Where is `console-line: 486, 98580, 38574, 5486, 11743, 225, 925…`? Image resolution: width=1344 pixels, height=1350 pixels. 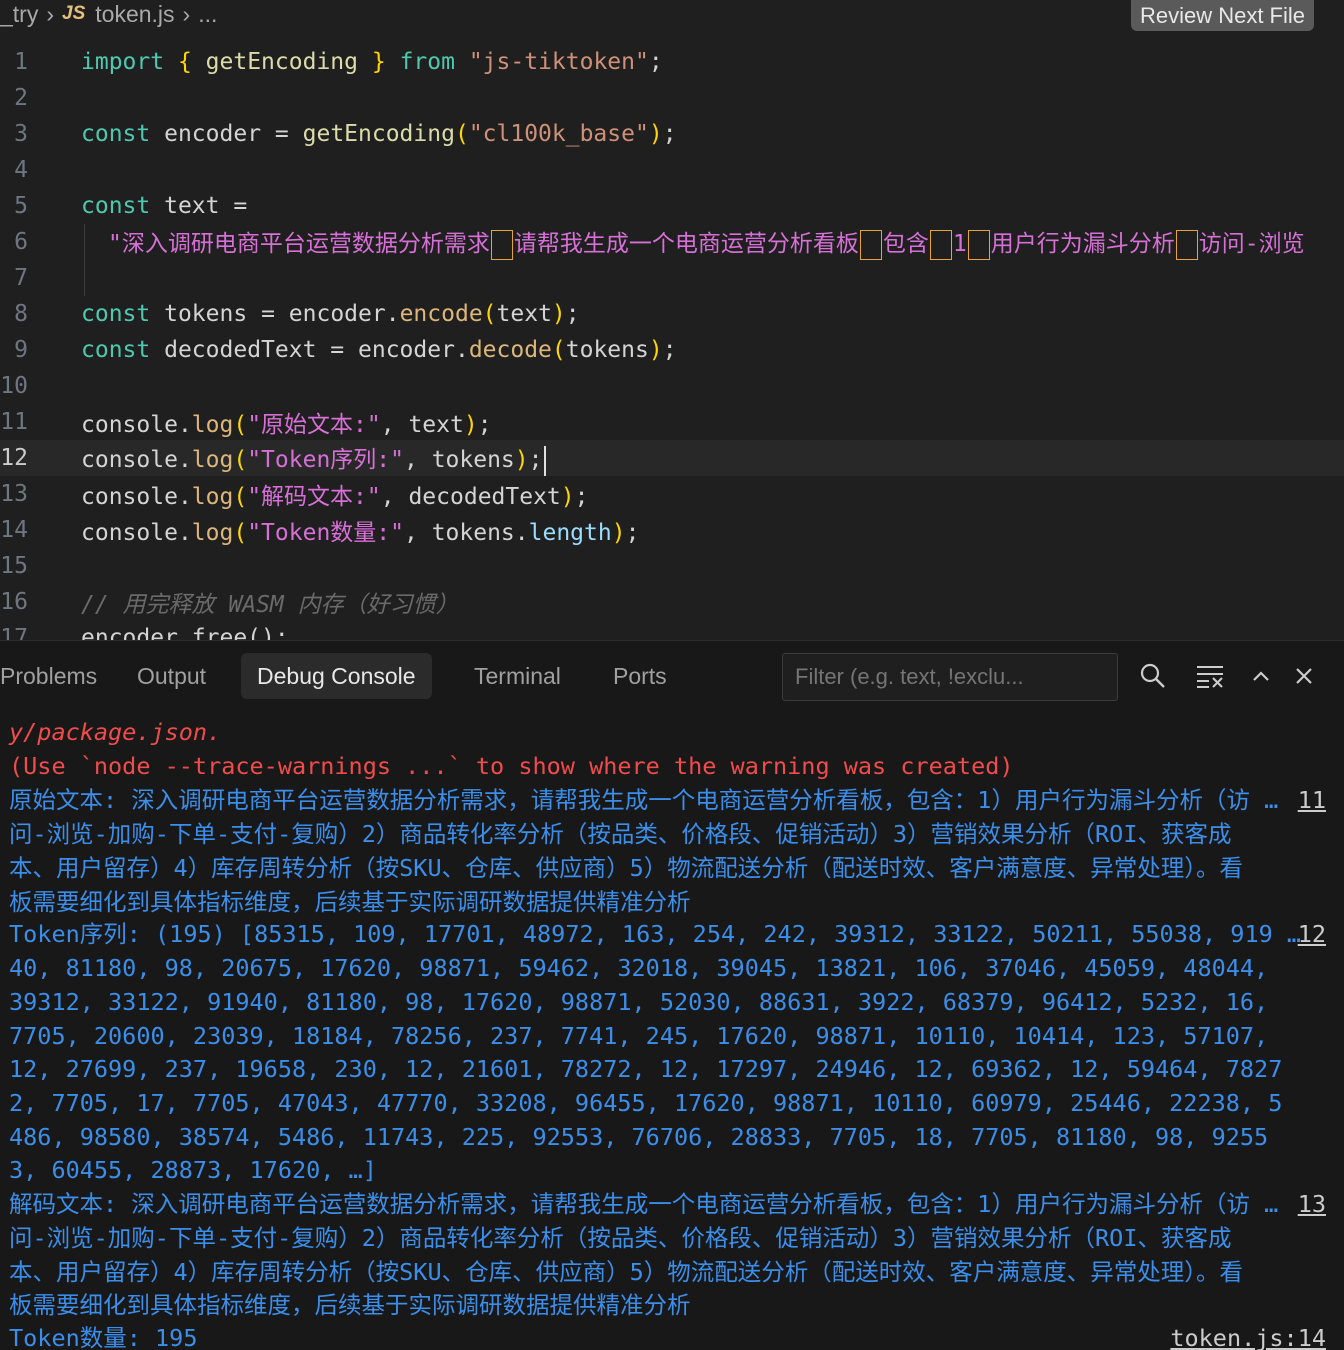 console-line: 486, 98580, 38574, 5486, 11743, 225, 925… is located at coordinates (639, 1137).